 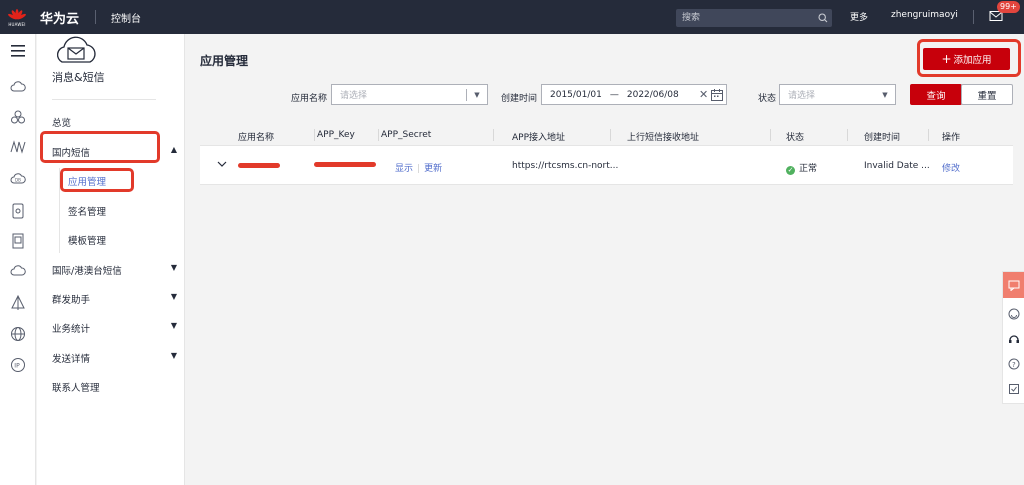 I want to click on globe-icon, so click(x=18, y=334).